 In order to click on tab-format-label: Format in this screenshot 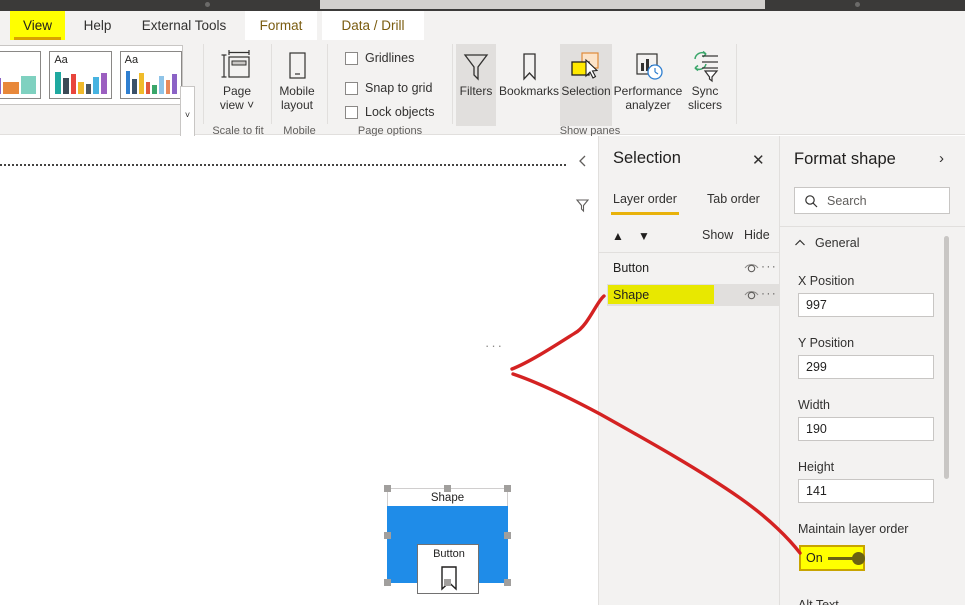, I will do `click(281, 25)`.